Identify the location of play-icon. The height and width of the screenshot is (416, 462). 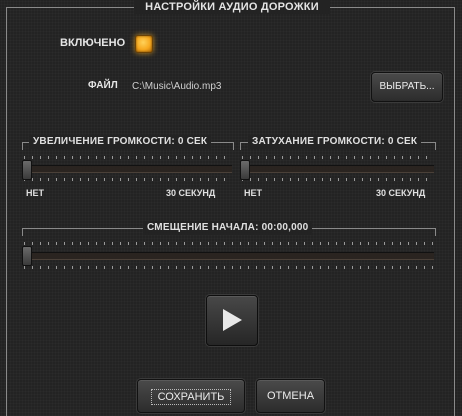
(232, 320).